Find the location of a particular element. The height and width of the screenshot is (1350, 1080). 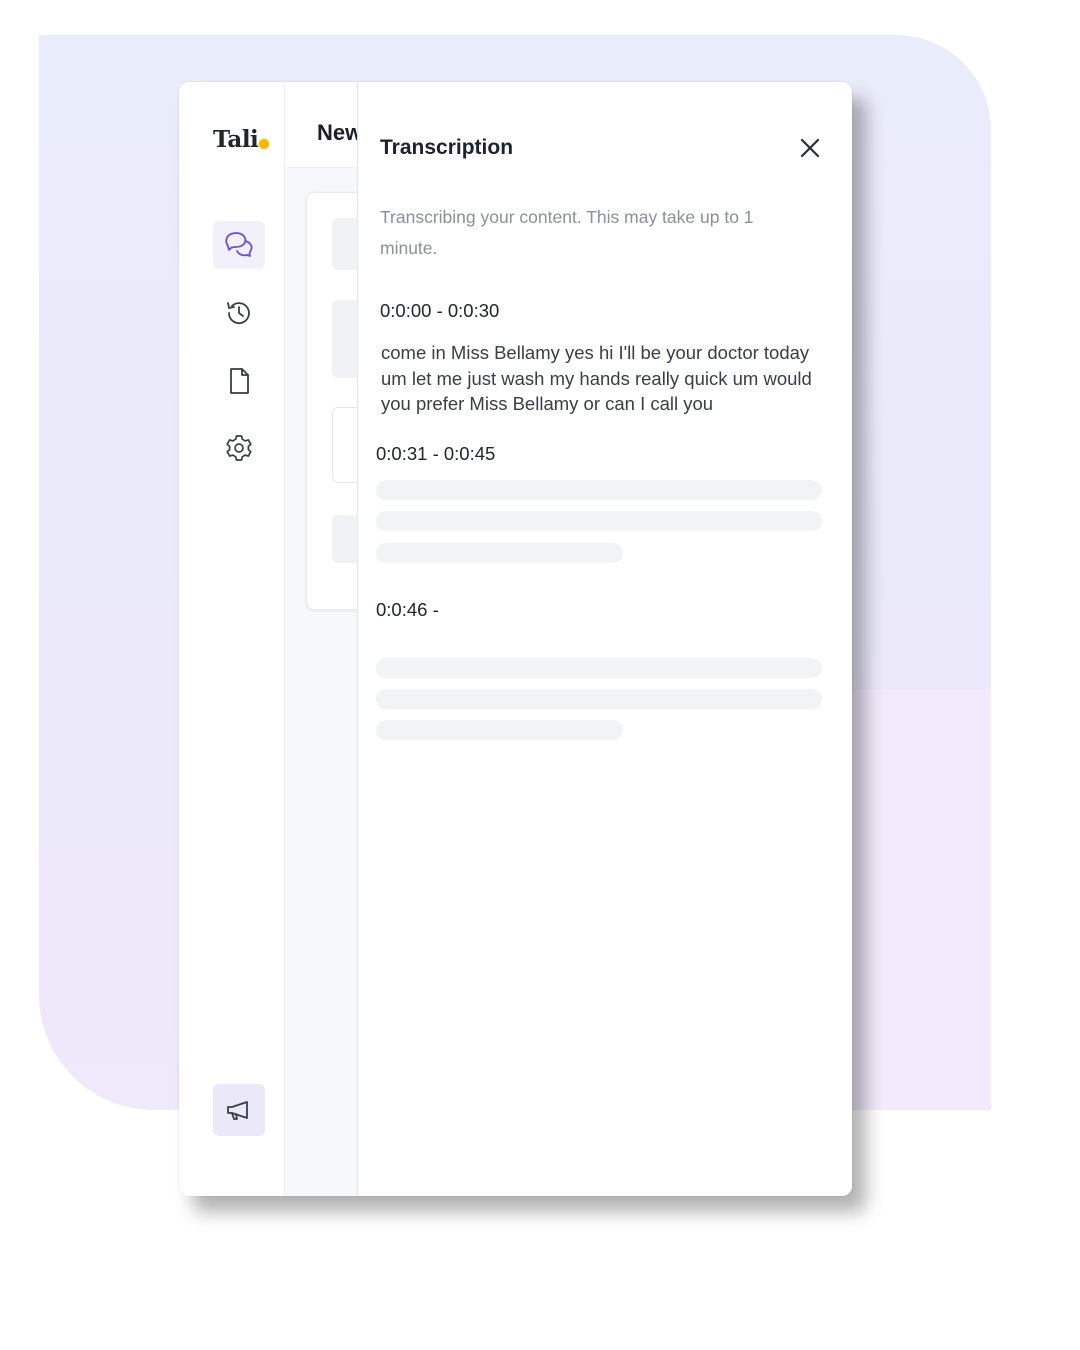

sidebar-item-documents is located at coordinates (239, 381).